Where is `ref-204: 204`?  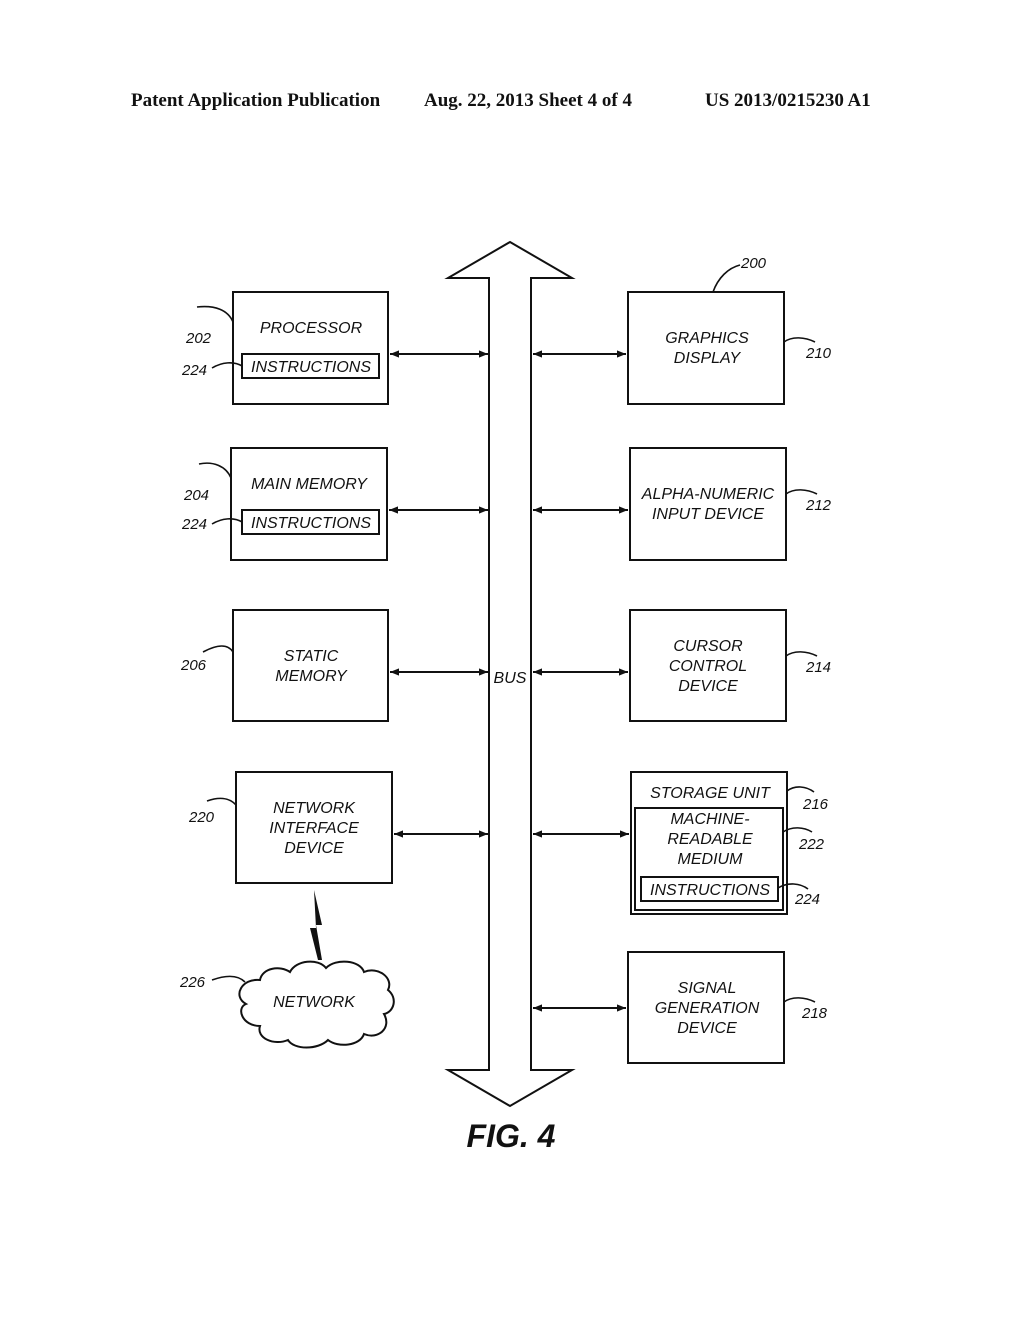 ref-204: 204 is located at coordinates (196, 495).